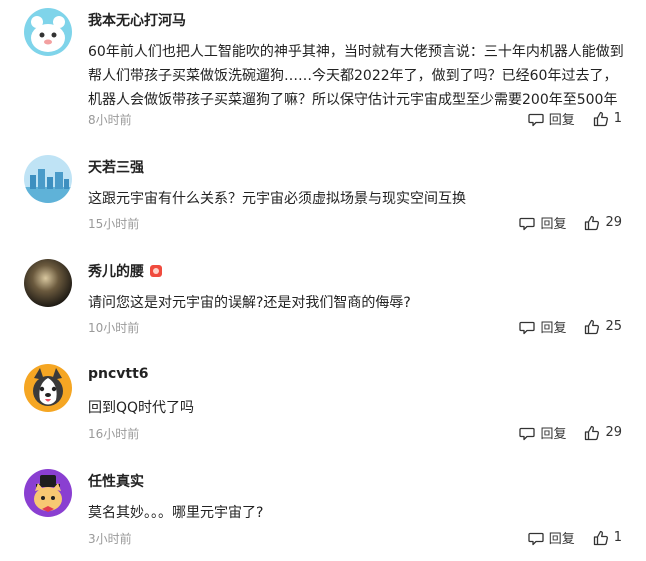 This screenshot has width=646, height=561. I want to click on comment-actions: 回复 25, so click(570, 326).